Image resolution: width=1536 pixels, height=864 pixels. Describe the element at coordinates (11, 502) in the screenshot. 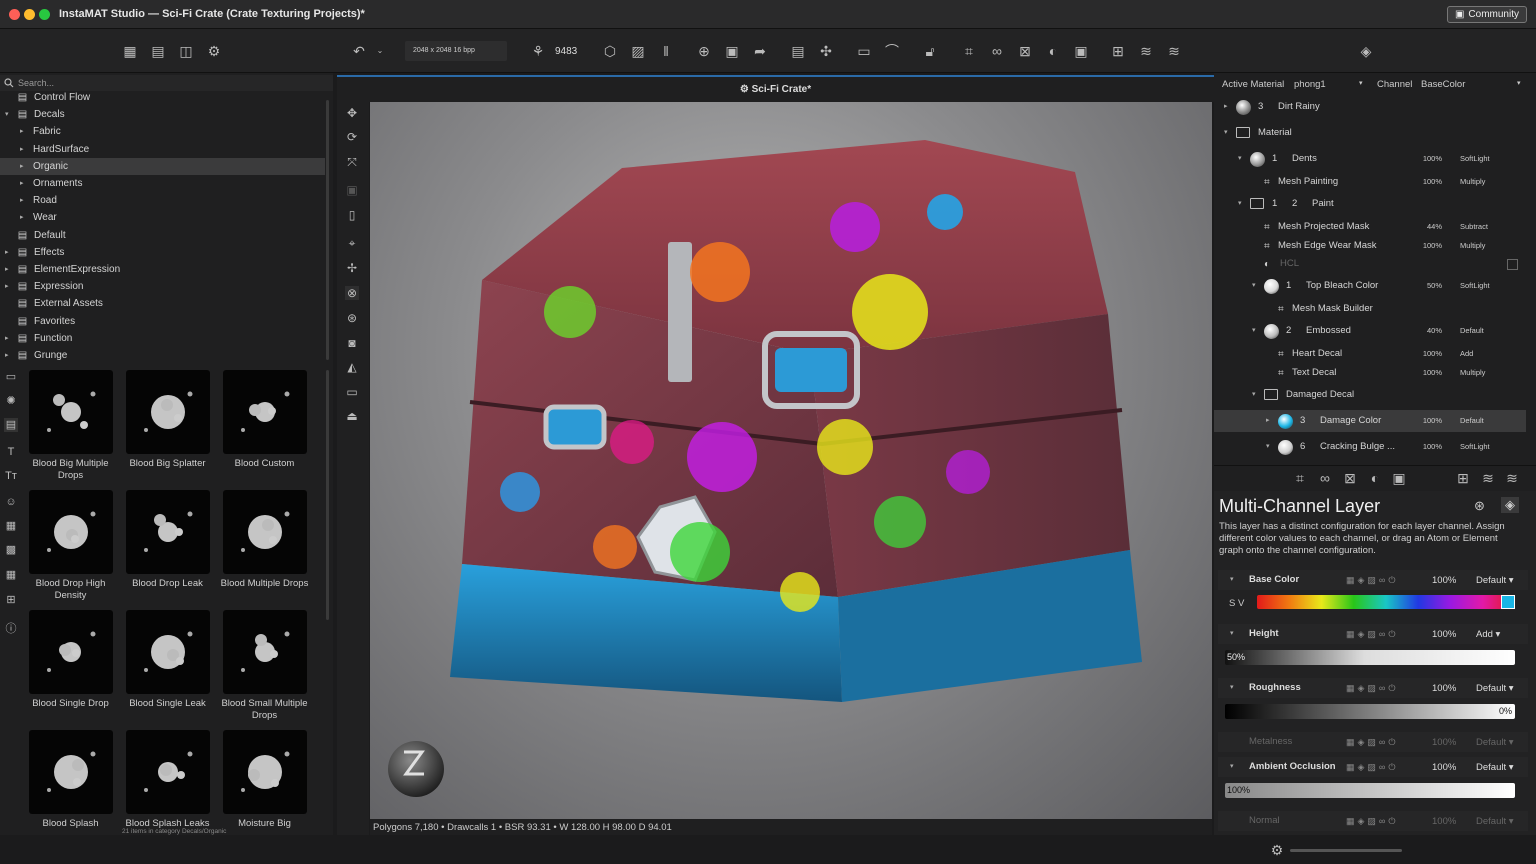

I see `user-icon: ☺` at that location.